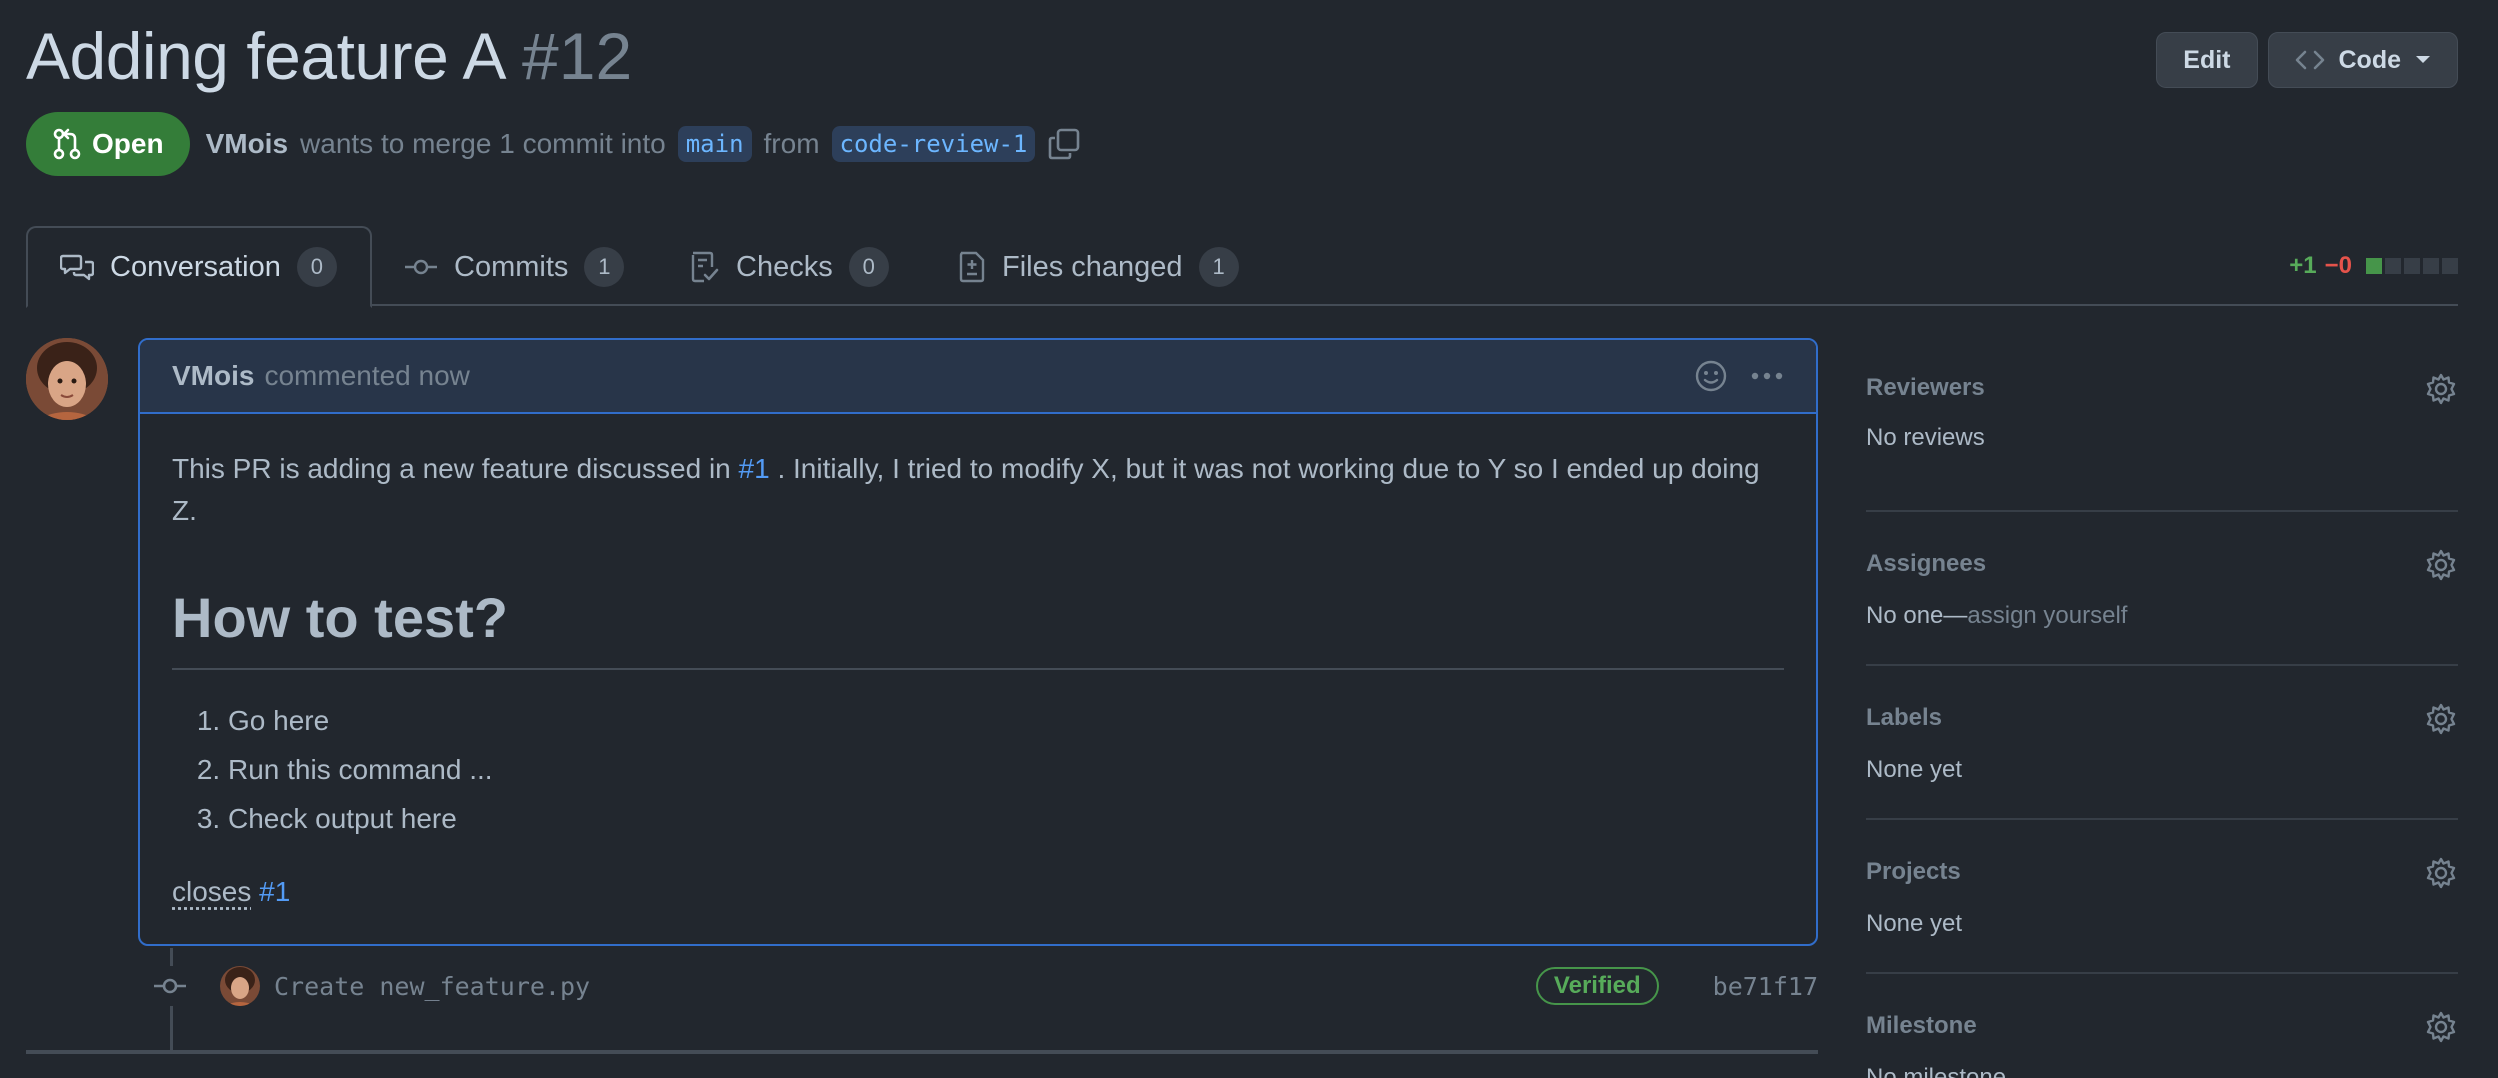 The height and width of the screenshot is (1078, 2498). What do you see at coordinates (2162, 897) in the screenshot?
I see `sidebar-projects: Projects None yet` at bounding box center [2162, 897].